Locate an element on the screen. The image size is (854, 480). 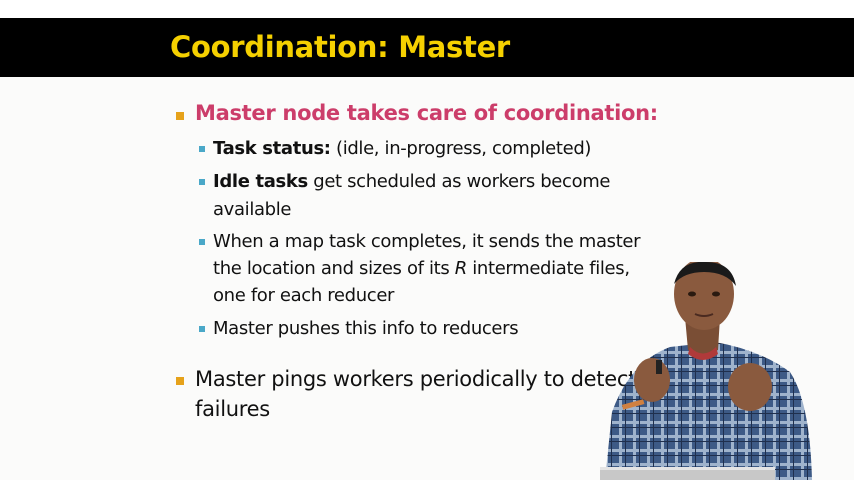
bullet-1-text: Master node takes care of coordination: is located at coordinates (426, 113).